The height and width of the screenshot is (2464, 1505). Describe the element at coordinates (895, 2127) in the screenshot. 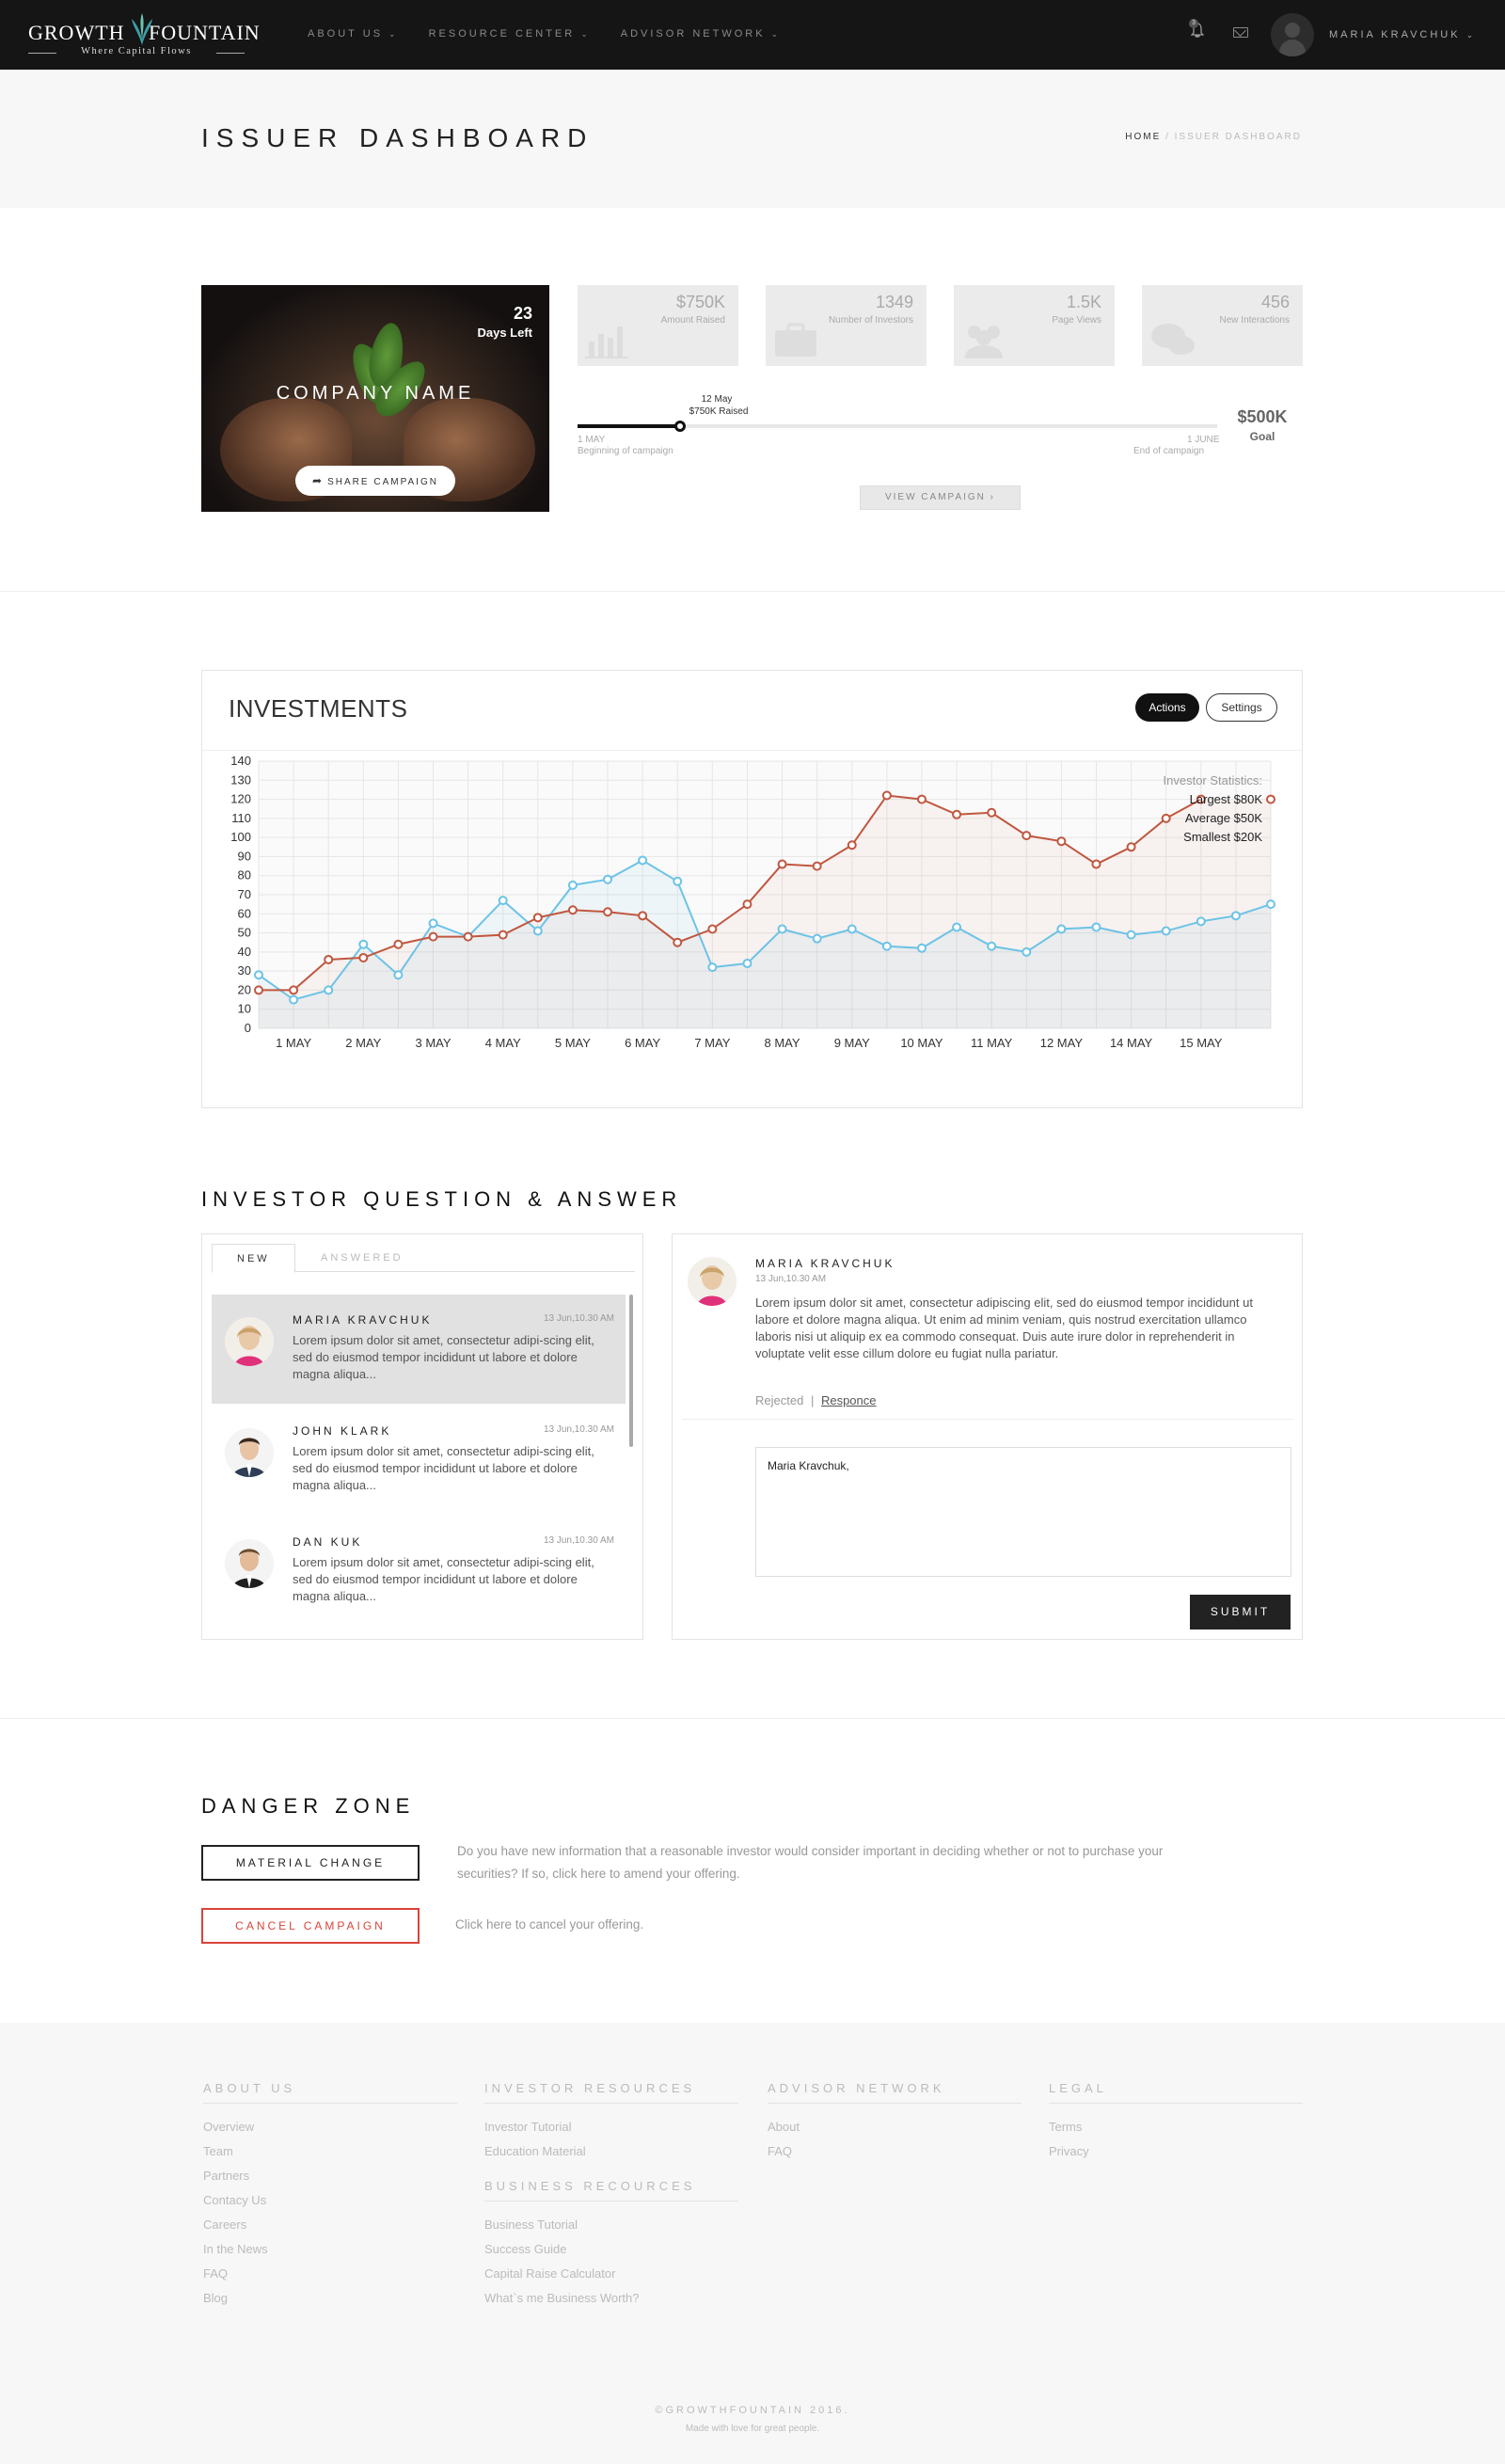

I see `footer-link: About` at that location.